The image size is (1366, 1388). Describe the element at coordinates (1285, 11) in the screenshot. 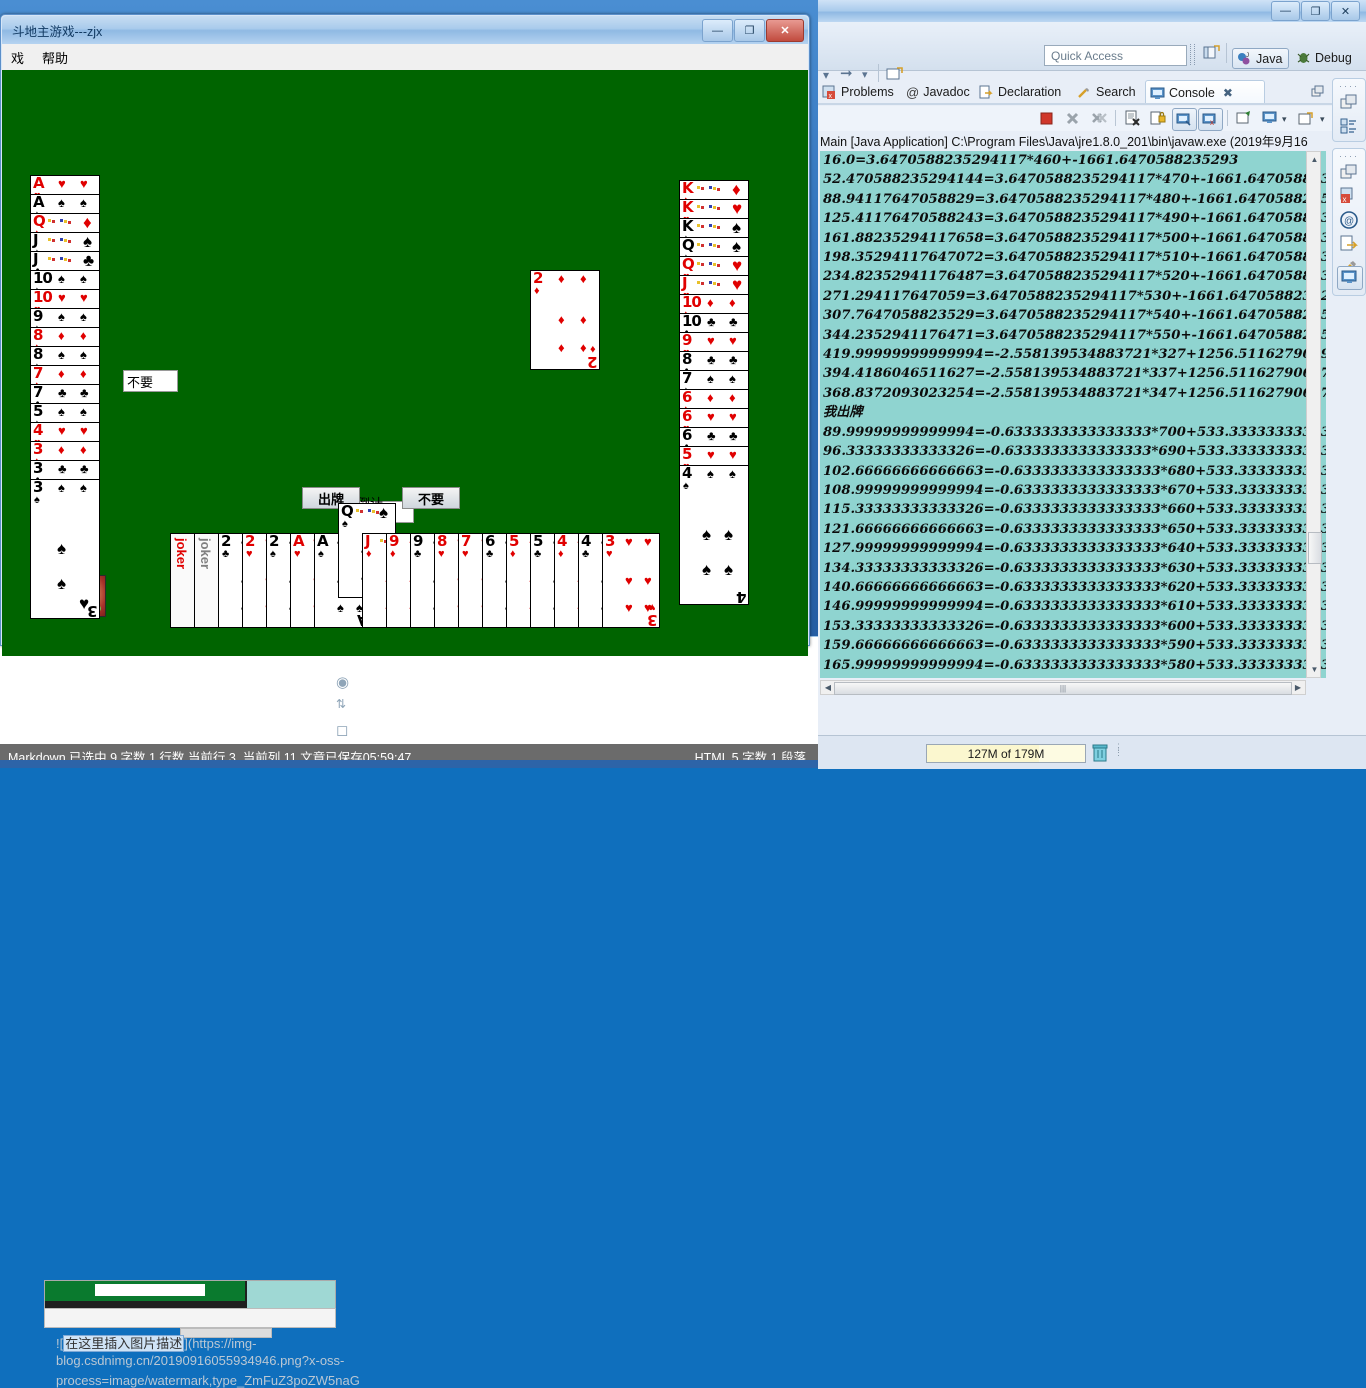

I see `eclipse-minimize-button: —` at that location.